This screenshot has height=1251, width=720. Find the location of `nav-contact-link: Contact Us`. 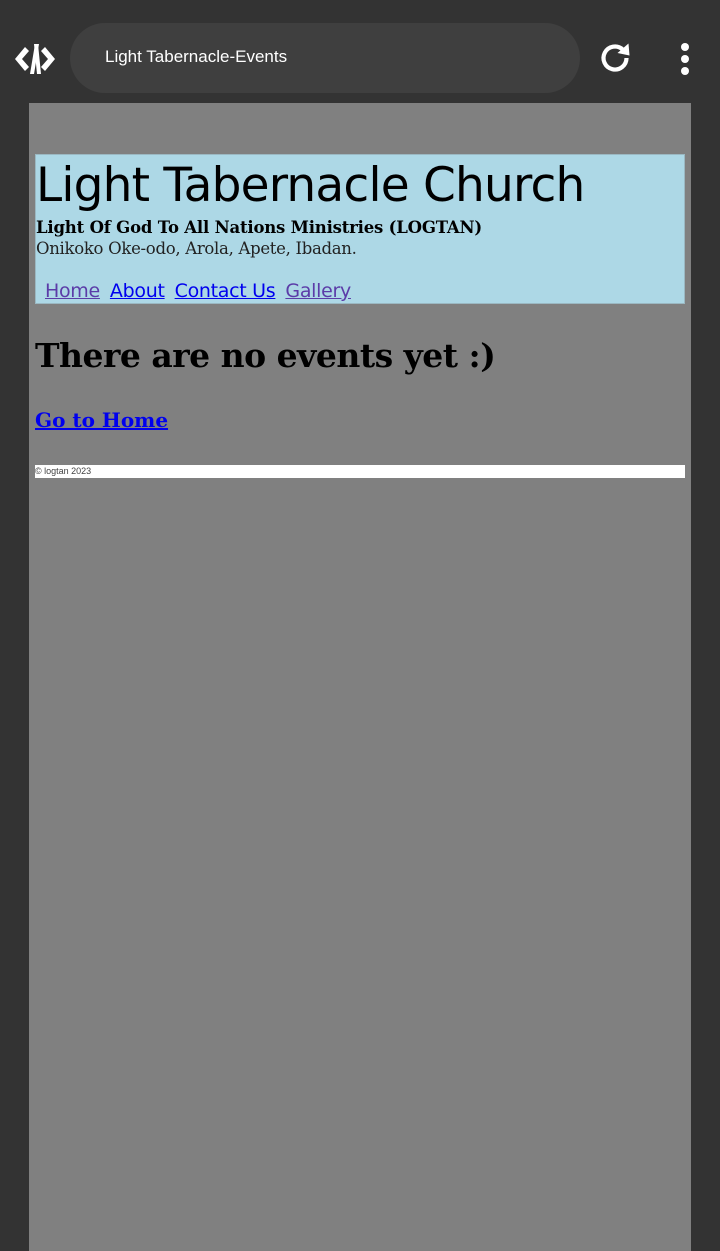

nav-contact-link: Contact Us is located at coordinates (225, 291).